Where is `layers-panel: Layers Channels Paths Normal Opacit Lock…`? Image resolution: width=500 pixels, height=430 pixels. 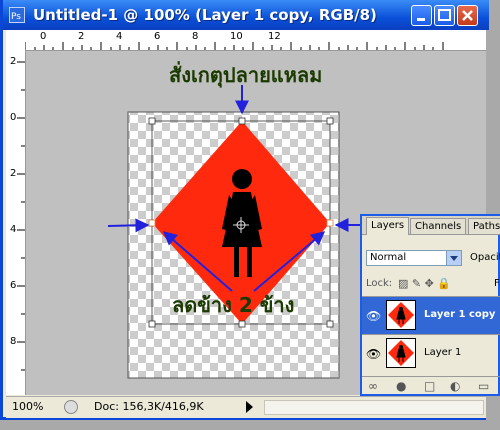 layers-panel: Layers Channels Paths Normal Opacit Lock… is located at coordinates (430, 305).